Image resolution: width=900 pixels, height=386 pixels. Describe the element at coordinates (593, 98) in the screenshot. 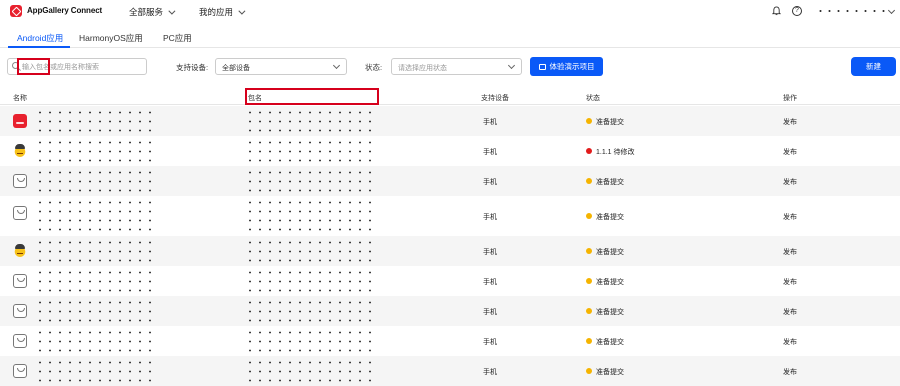

I see `col-status: 状态` at that location.